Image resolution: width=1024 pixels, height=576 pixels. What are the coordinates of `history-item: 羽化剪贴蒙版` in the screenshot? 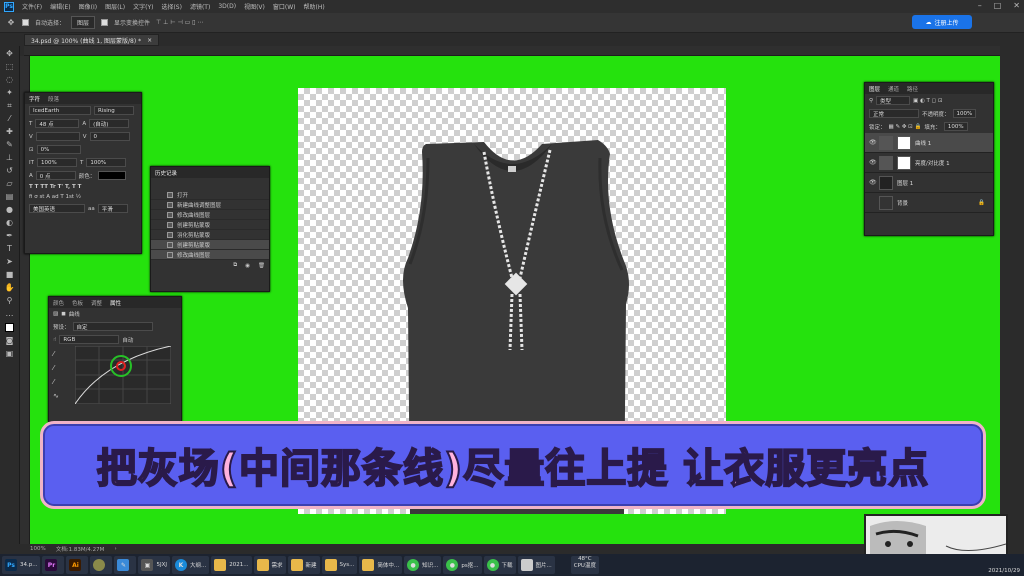 It's located at (210, 235).